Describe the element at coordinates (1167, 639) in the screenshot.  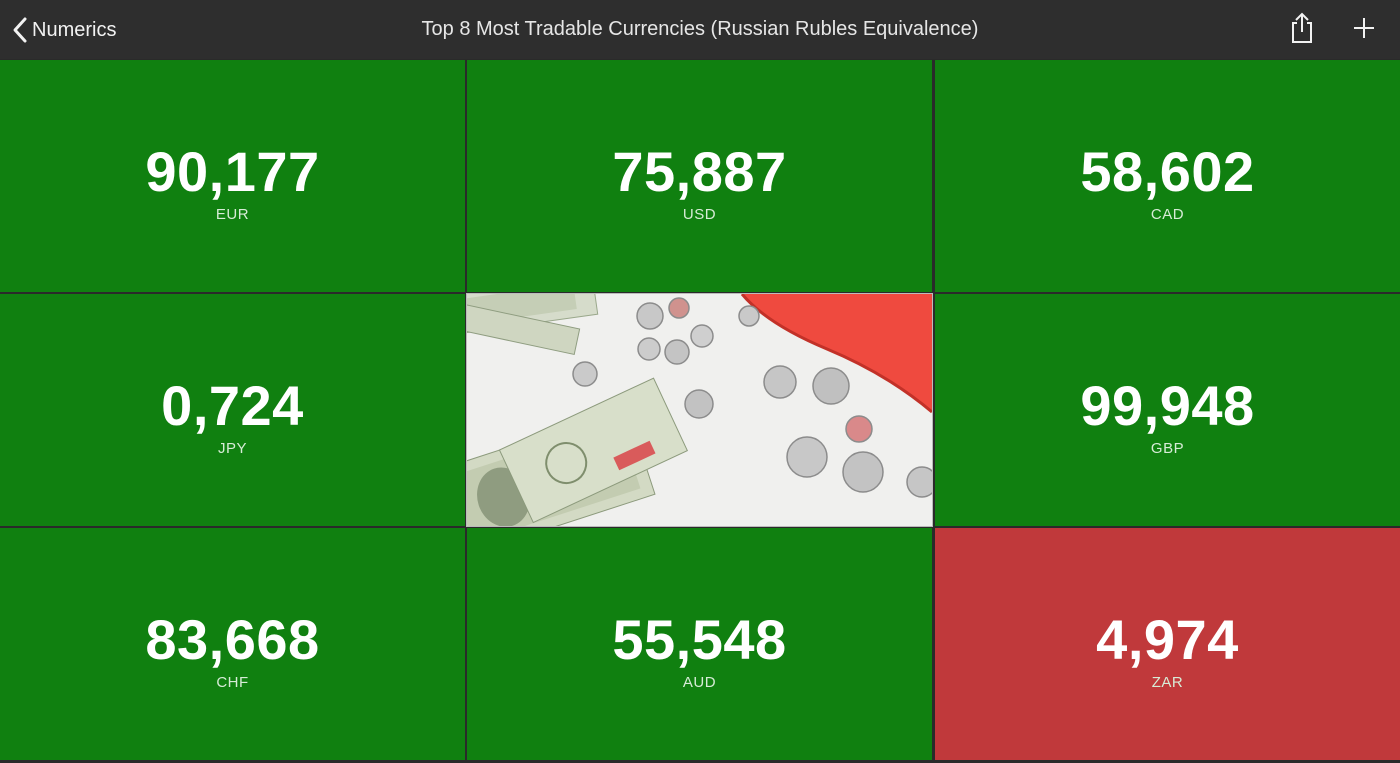
I see `tile-value: 4,974` at that location.